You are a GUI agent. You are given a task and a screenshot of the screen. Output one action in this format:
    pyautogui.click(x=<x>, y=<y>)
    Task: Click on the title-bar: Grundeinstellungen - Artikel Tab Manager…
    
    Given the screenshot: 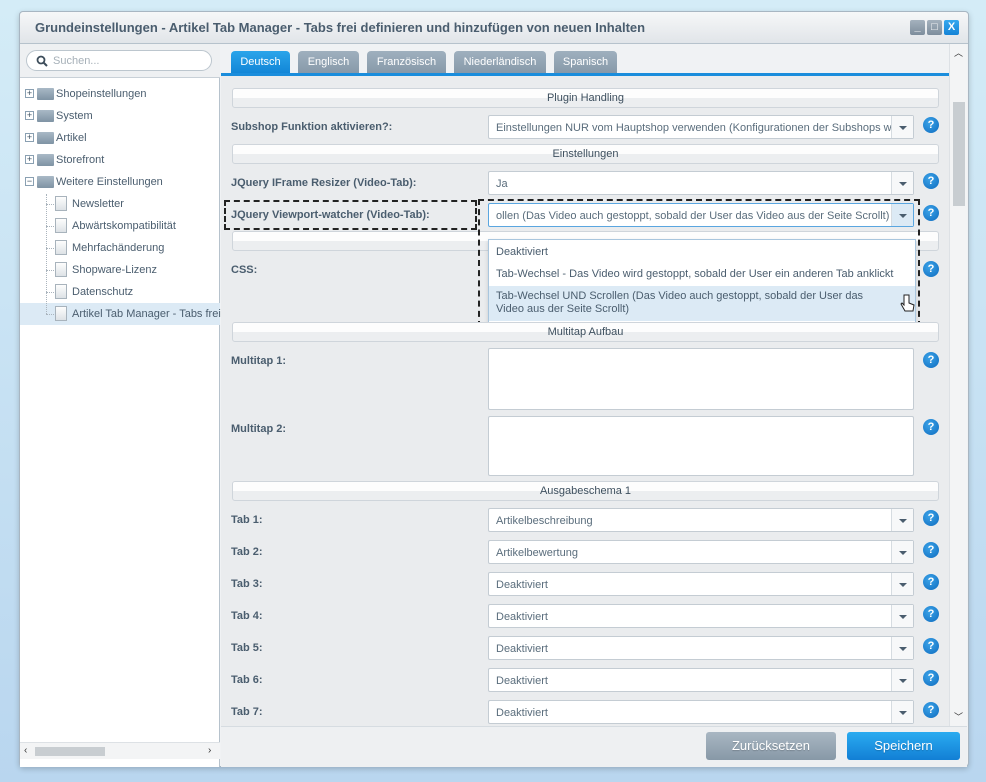 What is the action you would take?
    pyautogui.click(x=494, y=28)
    